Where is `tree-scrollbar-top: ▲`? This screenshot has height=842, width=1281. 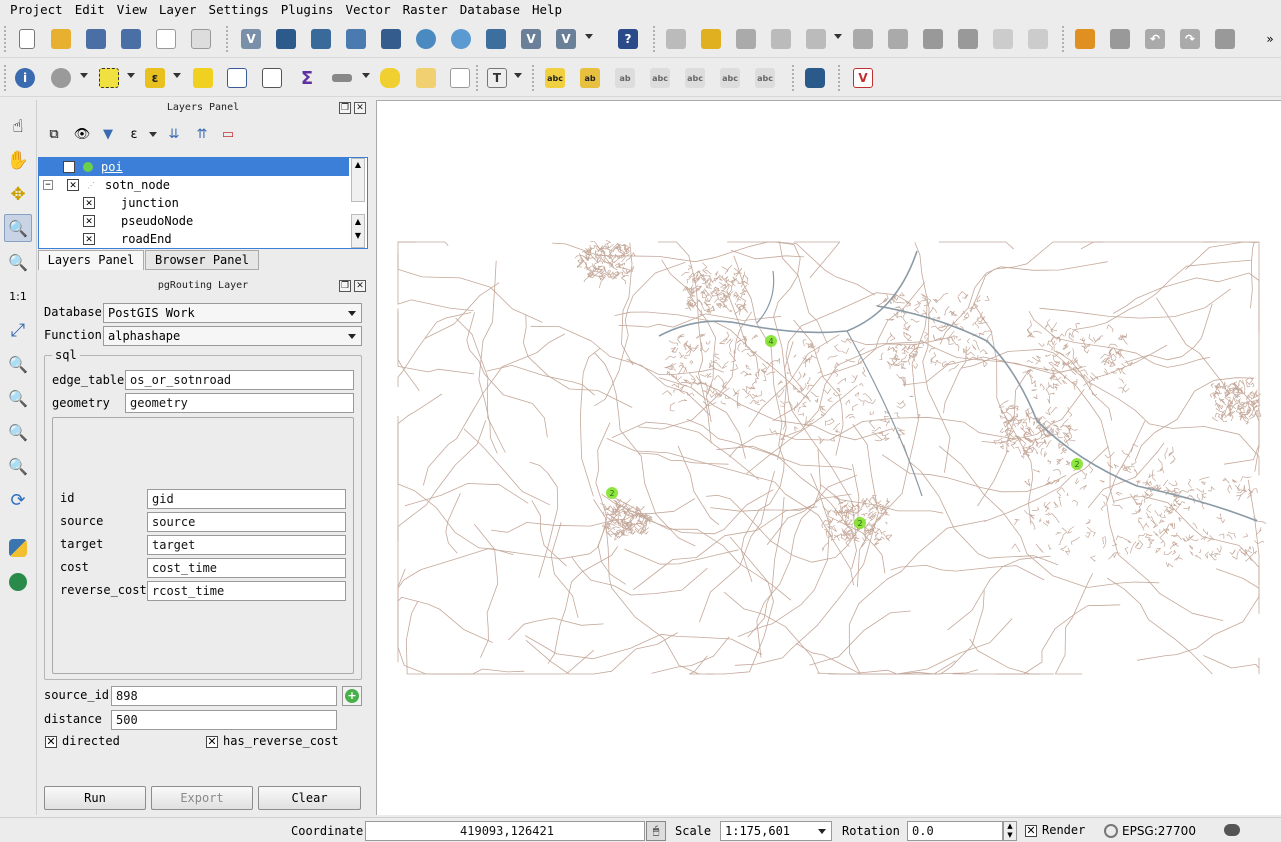 tree-scrollbar-top: ▲ is located at coordinates (358, 180).